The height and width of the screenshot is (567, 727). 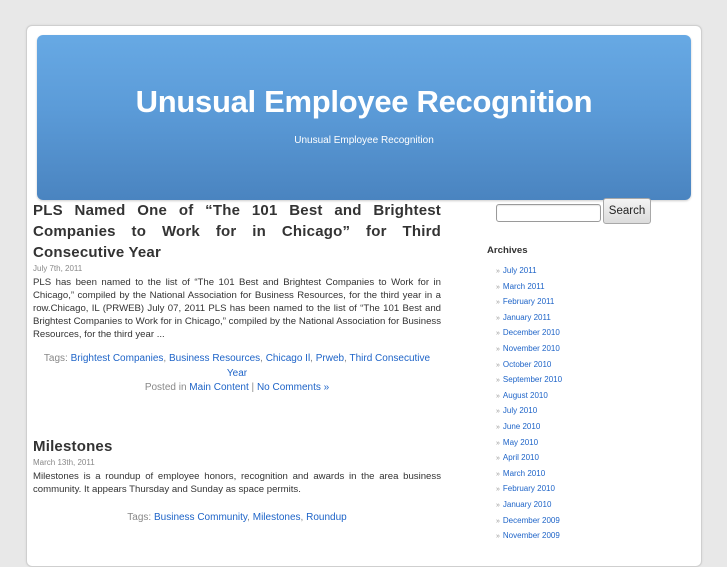 I want to click on tag-link: Roundup, so click(x=326, y=517).